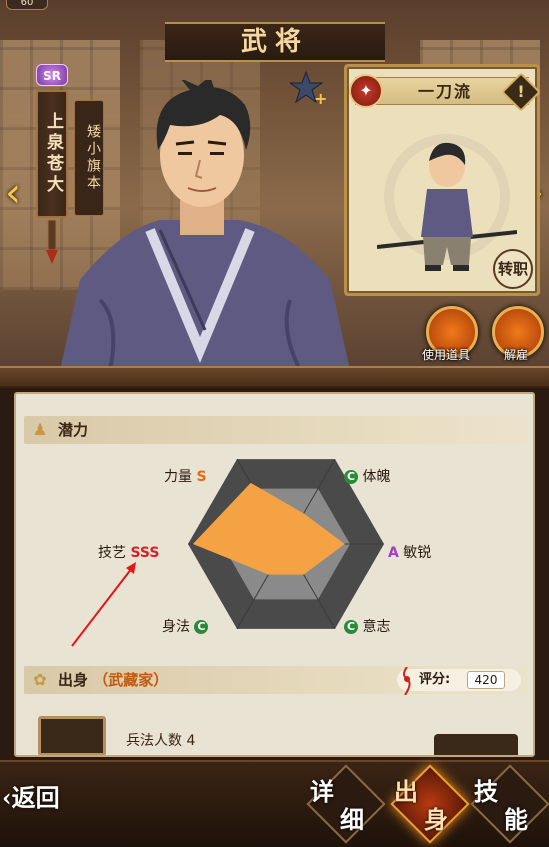  I want to click on stat-strength: 力量 S, so click(185, 476).